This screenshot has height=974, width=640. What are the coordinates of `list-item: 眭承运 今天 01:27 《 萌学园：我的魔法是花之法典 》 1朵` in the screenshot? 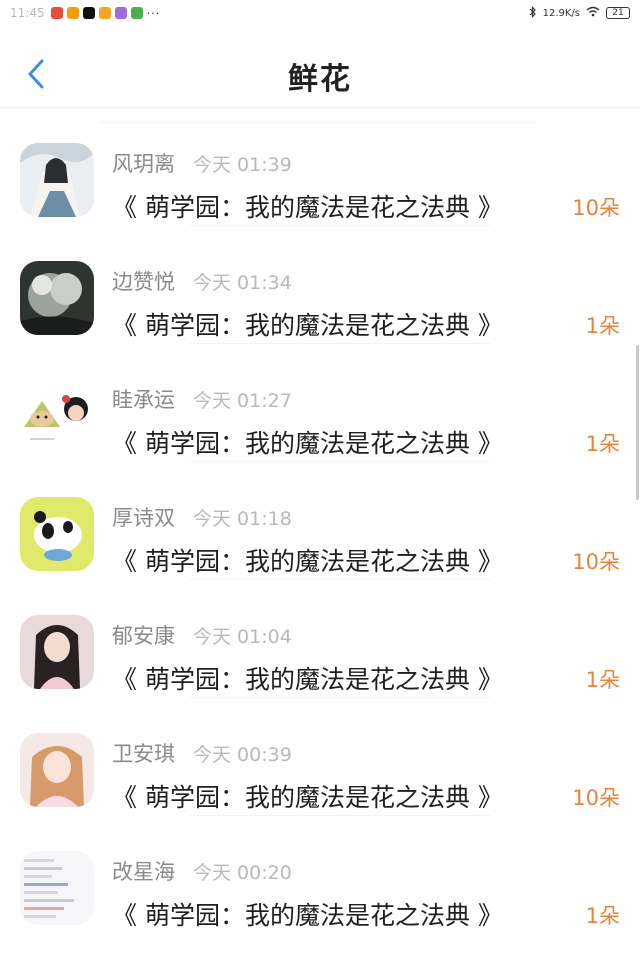 It's located at (320, 403).